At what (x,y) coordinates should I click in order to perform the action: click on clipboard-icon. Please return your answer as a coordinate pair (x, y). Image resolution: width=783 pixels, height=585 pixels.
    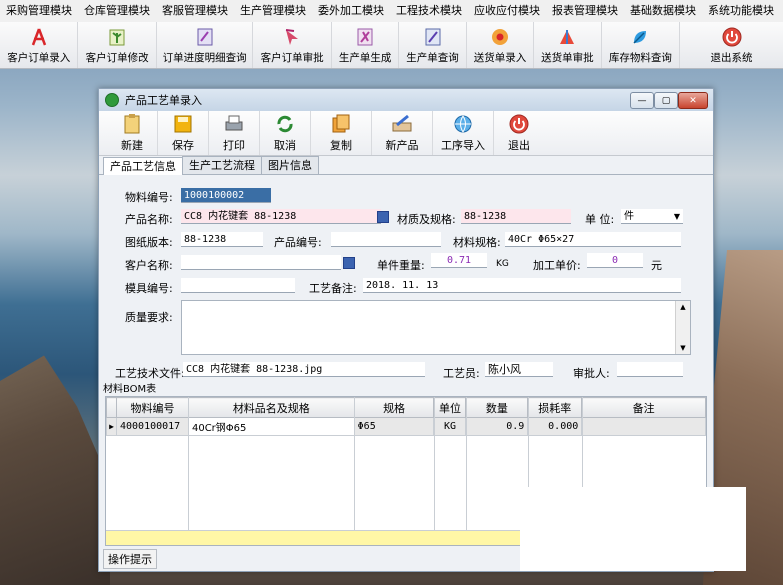
    Looking at the image, I should click on (132, 124).